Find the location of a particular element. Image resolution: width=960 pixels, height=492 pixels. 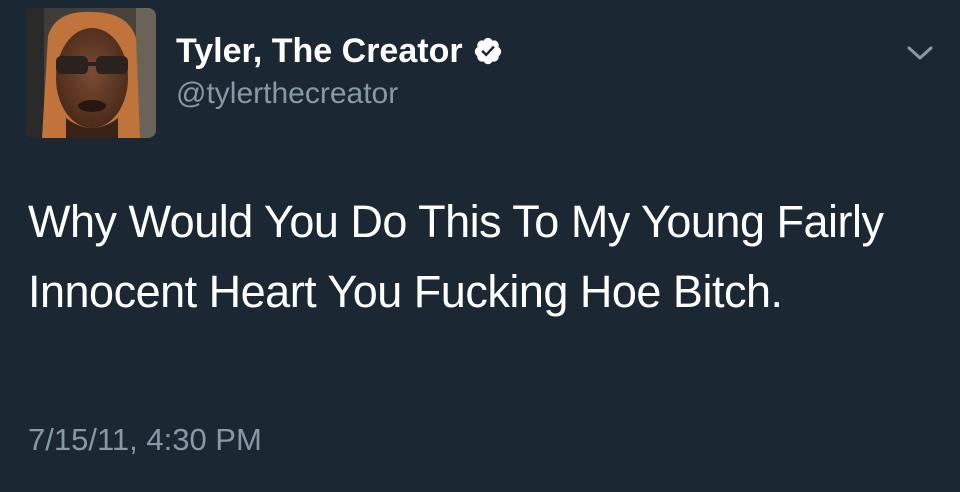

avatar is located at coordinates (91, 73).